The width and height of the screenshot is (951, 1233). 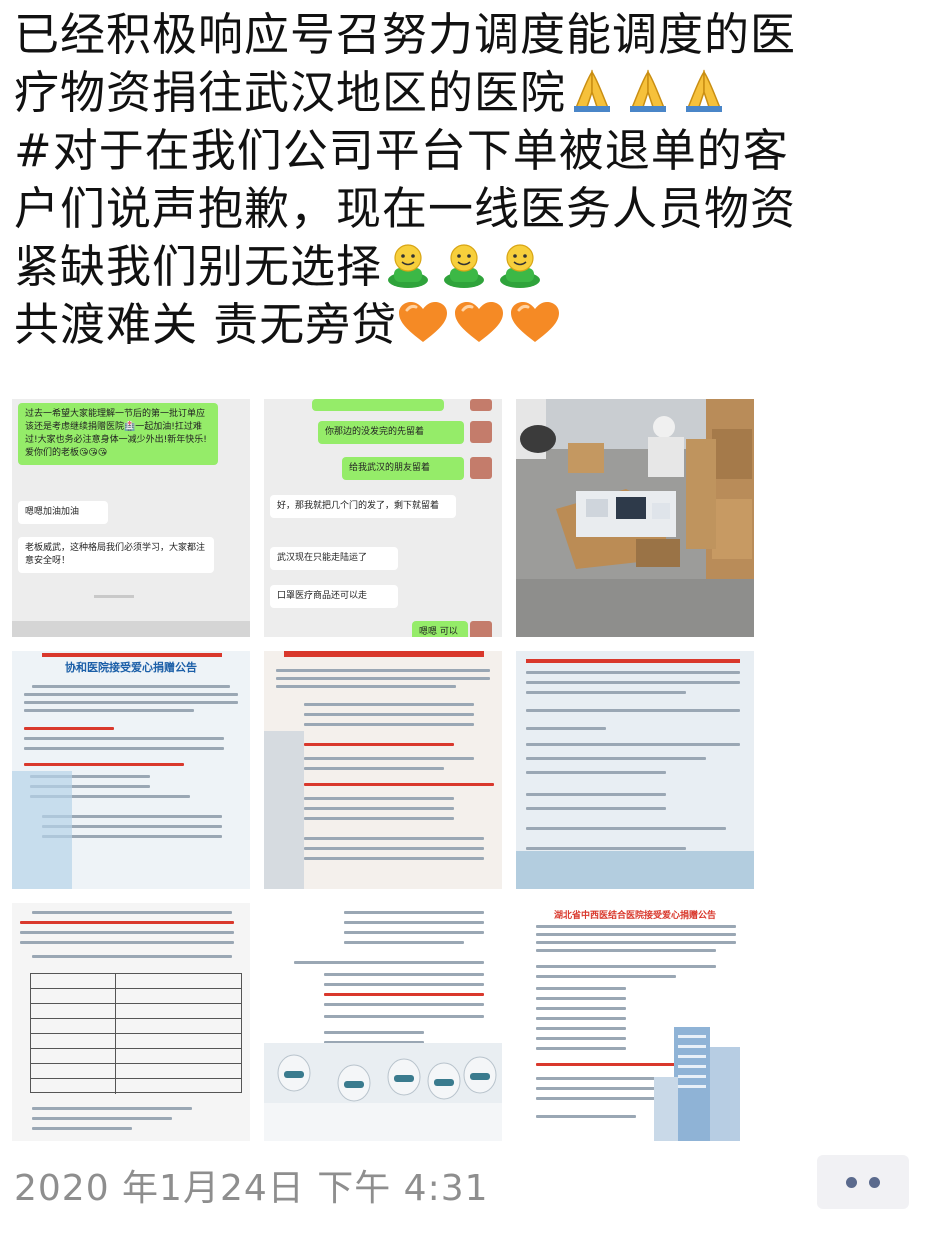 I want to click on post-line-1: 已经积极响应号召努力调度能调度的医, so click(x=405, y=34).